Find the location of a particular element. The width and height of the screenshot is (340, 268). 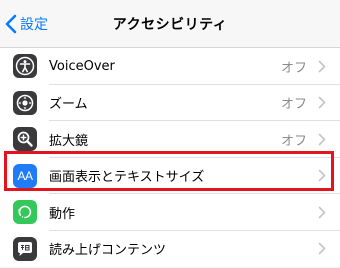

row-label: 拡大鏡 is located at coordinates (69, 141).